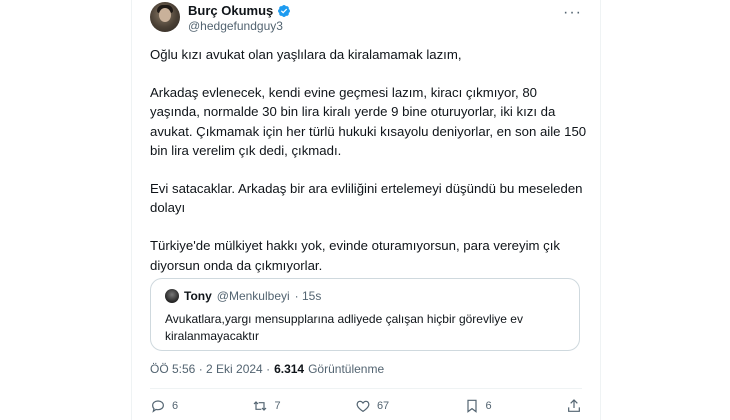  Describe the element at coordinates (230, 10) in the screenshot. I see `author-display-name: Burç Okumuş` at that location.